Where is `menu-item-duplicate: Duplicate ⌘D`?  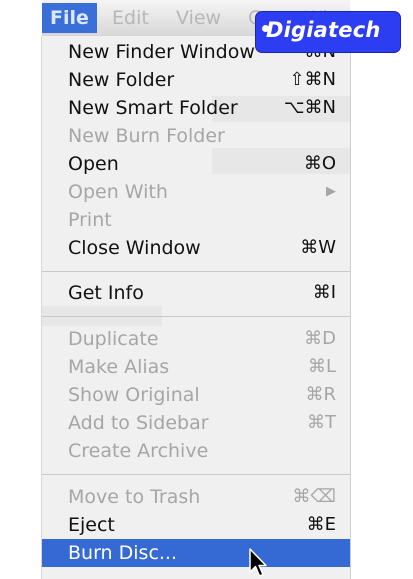 menu-item-duplicate: Duplicate ⌘D is located at coordinates (196, 339).